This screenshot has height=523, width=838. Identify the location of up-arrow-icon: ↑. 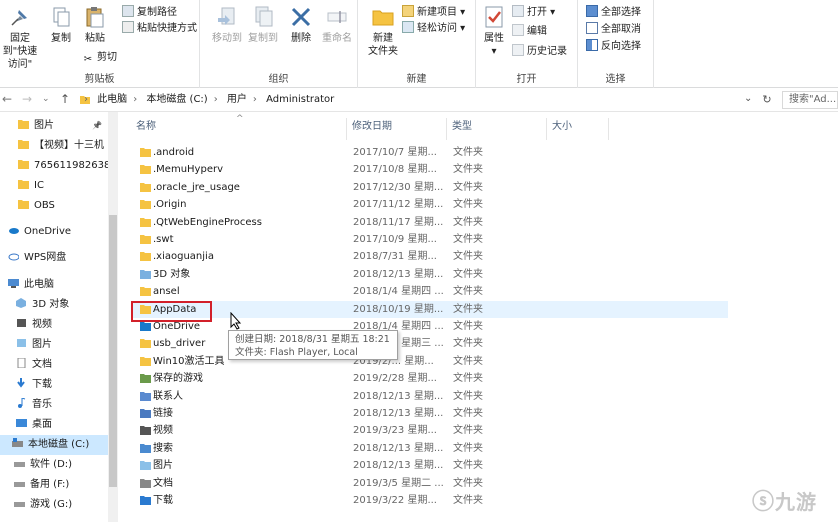
(65, 99).